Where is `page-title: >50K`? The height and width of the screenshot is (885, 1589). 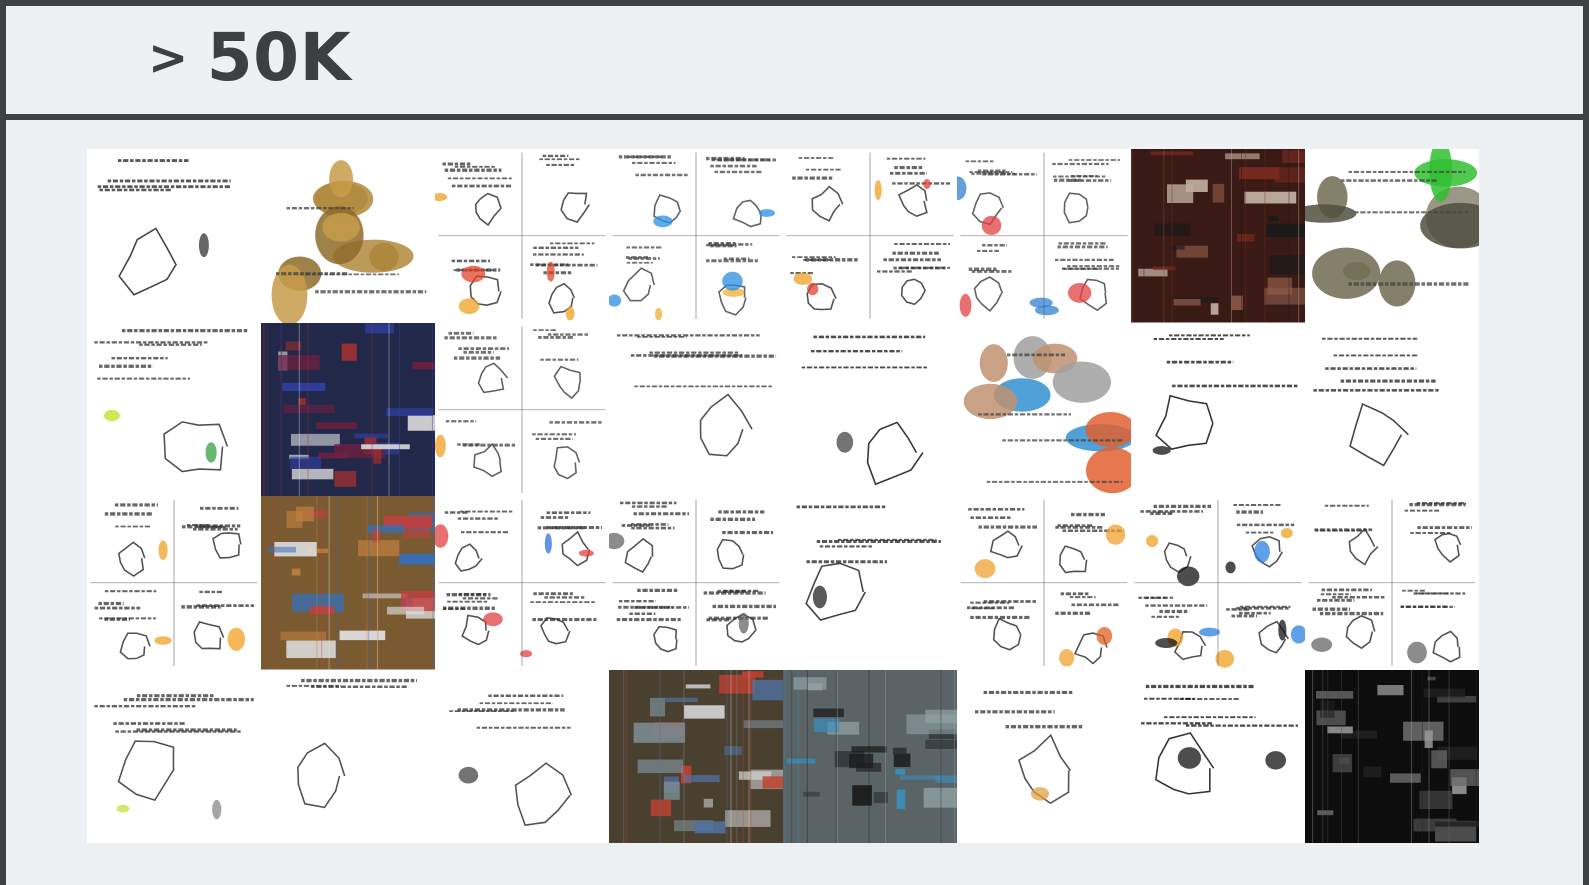
page-title: >50K is located at coordinates (249, 58).